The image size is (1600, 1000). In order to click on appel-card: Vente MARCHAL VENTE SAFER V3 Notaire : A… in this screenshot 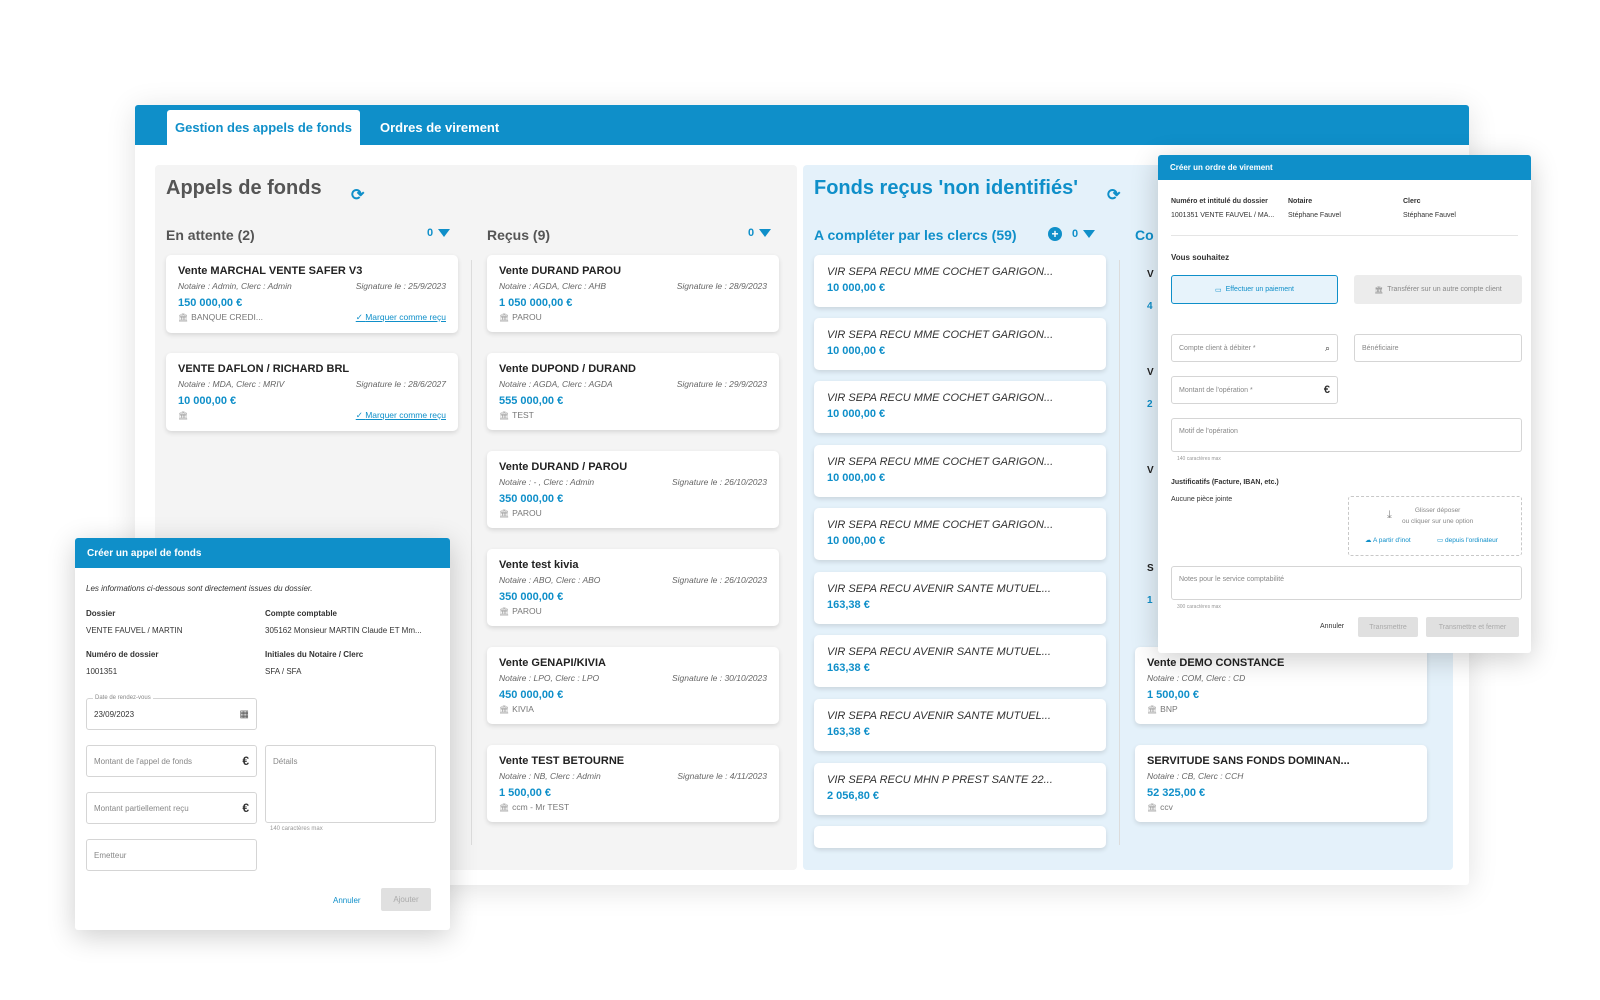, I will do `click(312, 294)`.